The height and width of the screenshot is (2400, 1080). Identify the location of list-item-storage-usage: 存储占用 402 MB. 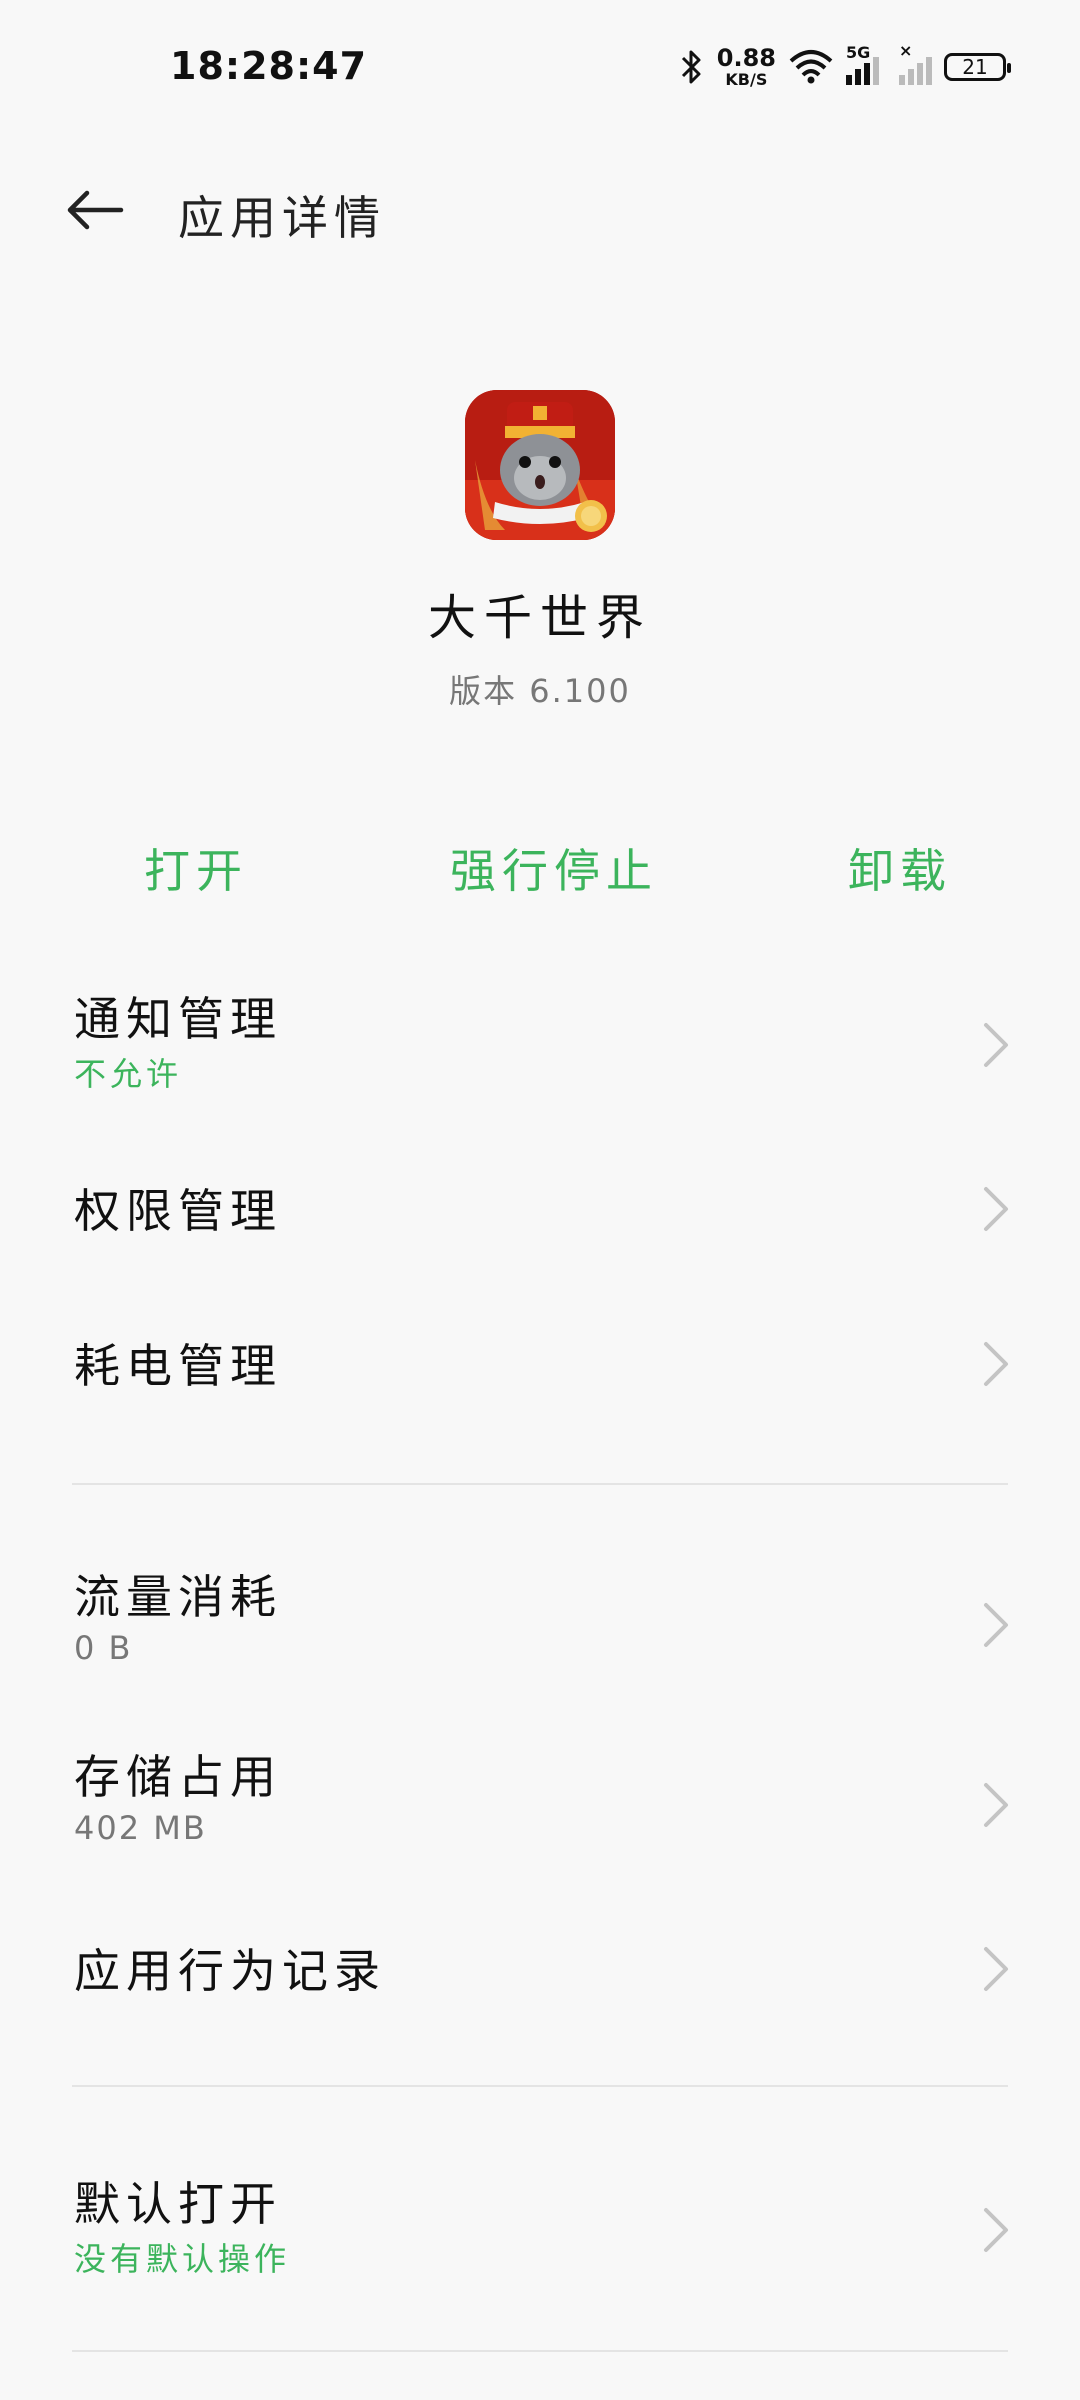
(540, 1808).